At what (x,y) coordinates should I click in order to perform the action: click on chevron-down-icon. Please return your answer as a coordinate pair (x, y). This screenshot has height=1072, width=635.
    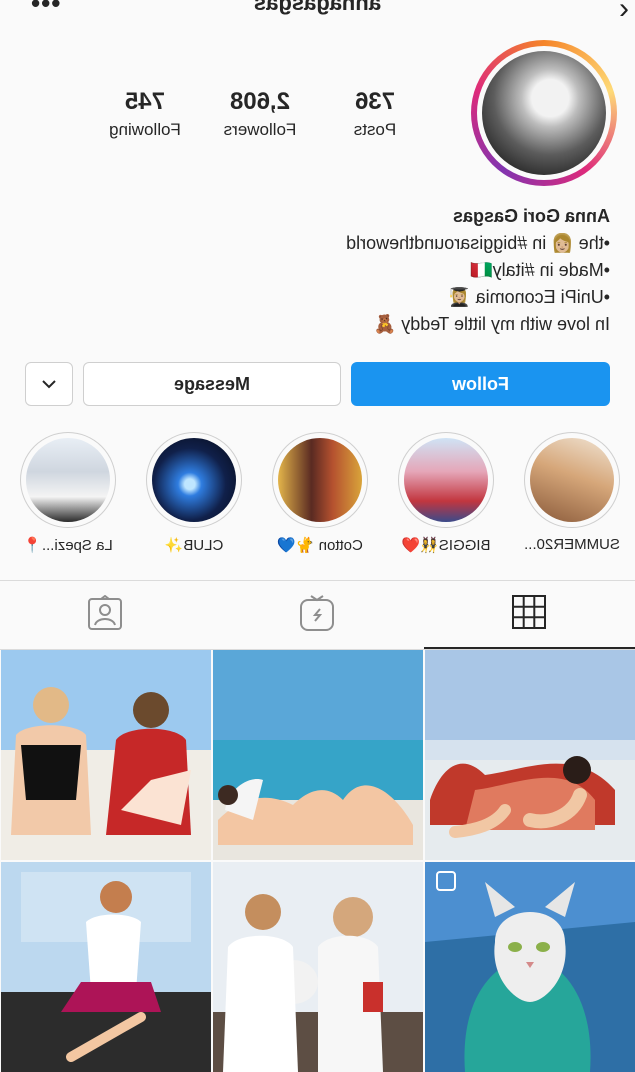
    Looking at the image, I should click on (49, 384).